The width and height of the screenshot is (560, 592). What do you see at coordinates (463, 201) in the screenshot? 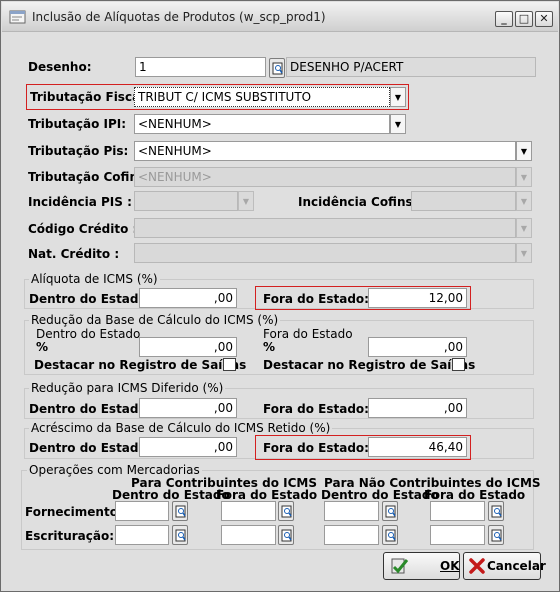
I see `incid-cofins-select` at bounding box center [463, 201].